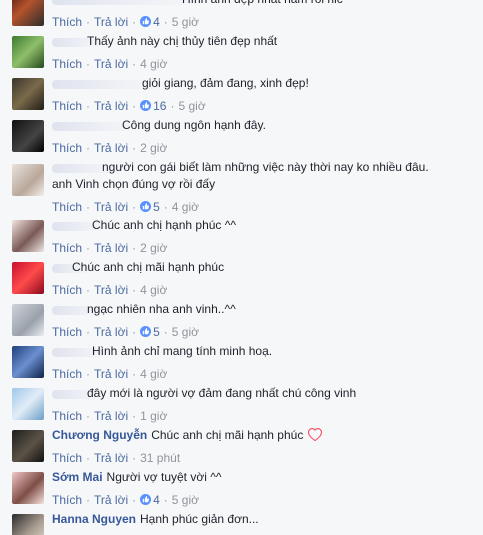 This screenshot has height=535, width=483. I want to click on comment-actions: Thích · Trả lời · 4 giờ, so click(109, 290).